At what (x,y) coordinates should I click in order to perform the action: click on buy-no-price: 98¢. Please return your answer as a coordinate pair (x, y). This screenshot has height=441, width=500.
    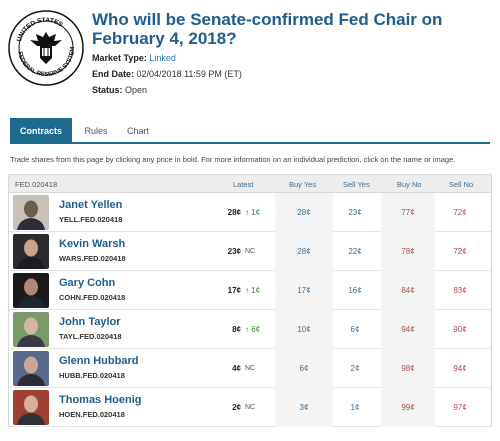
    Looking at the image, I should click on (408, 368).